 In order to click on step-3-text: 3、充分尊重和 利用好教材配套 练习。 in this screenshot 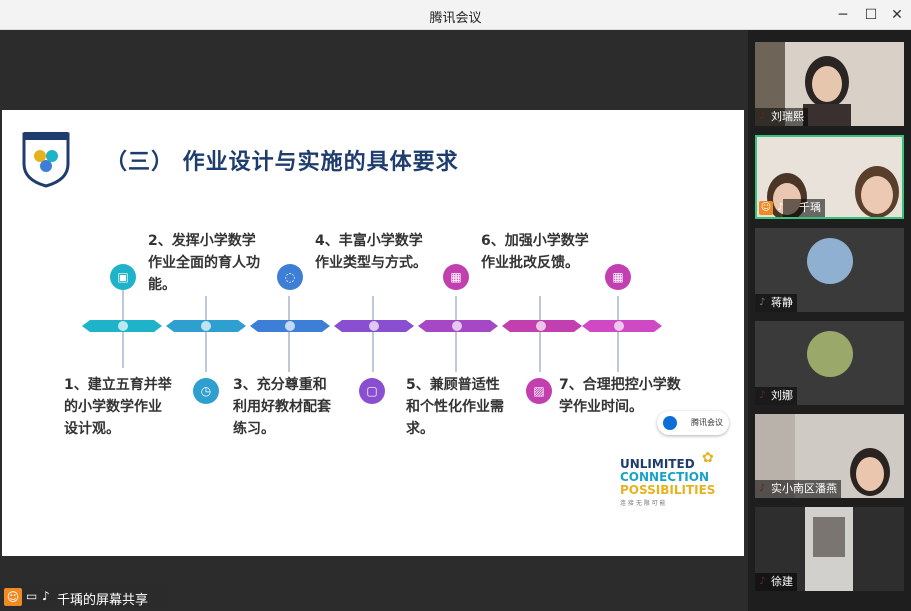, I will do `click(282, 407)`.